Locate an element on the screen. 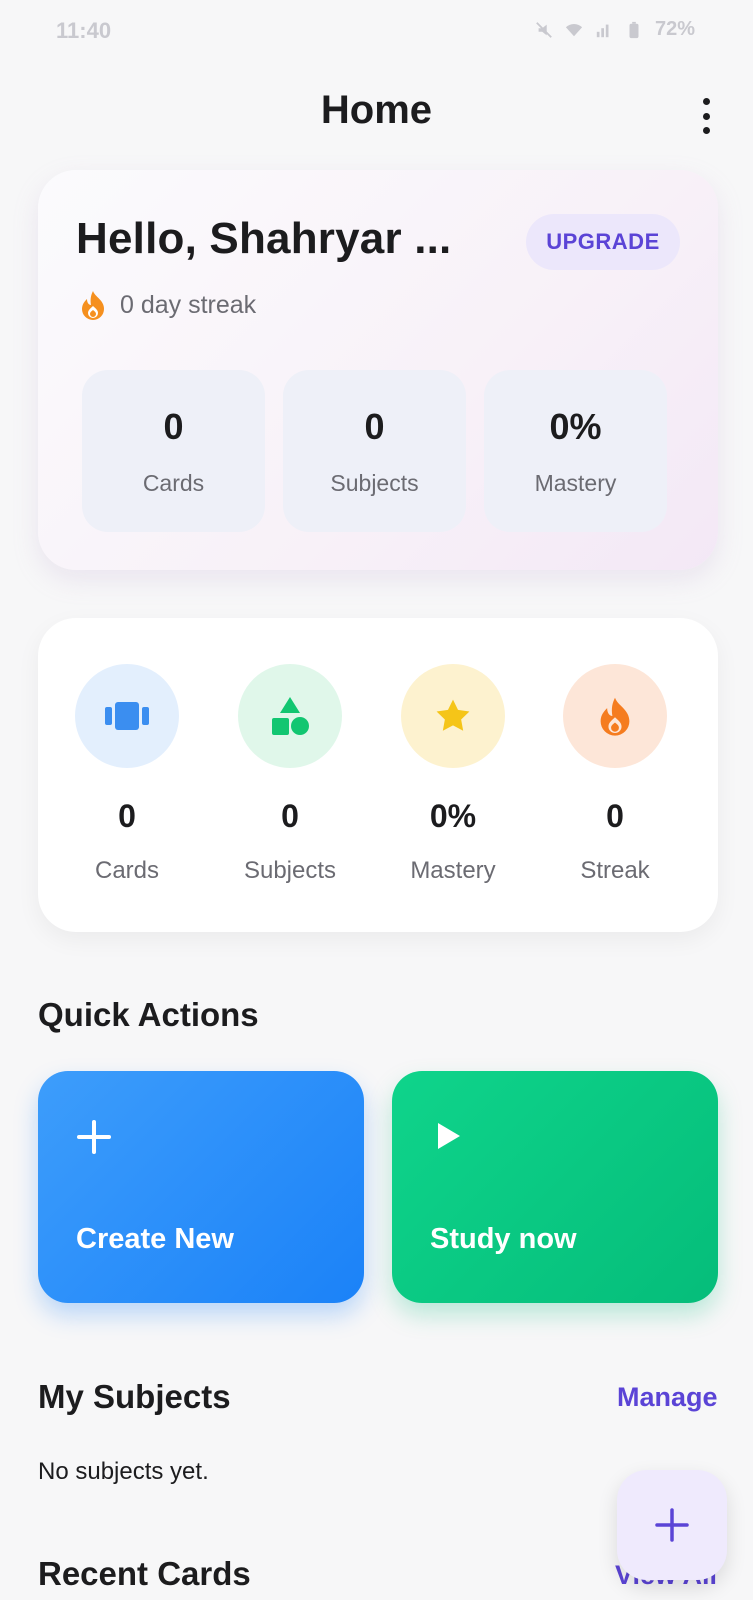  shapes-icon is located at coordinates (290, 716).